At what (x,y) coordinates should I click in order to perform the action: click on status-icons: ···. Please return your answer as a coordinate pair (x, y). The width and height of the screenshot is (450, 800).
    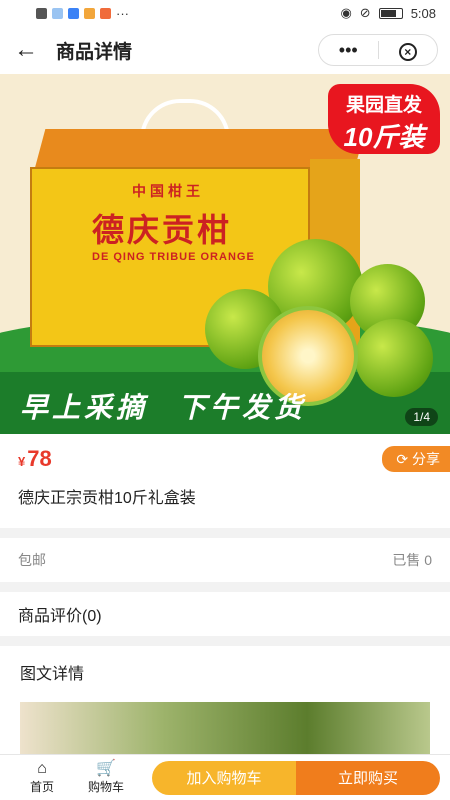
    Looking at the image, I should click on (82, 13).